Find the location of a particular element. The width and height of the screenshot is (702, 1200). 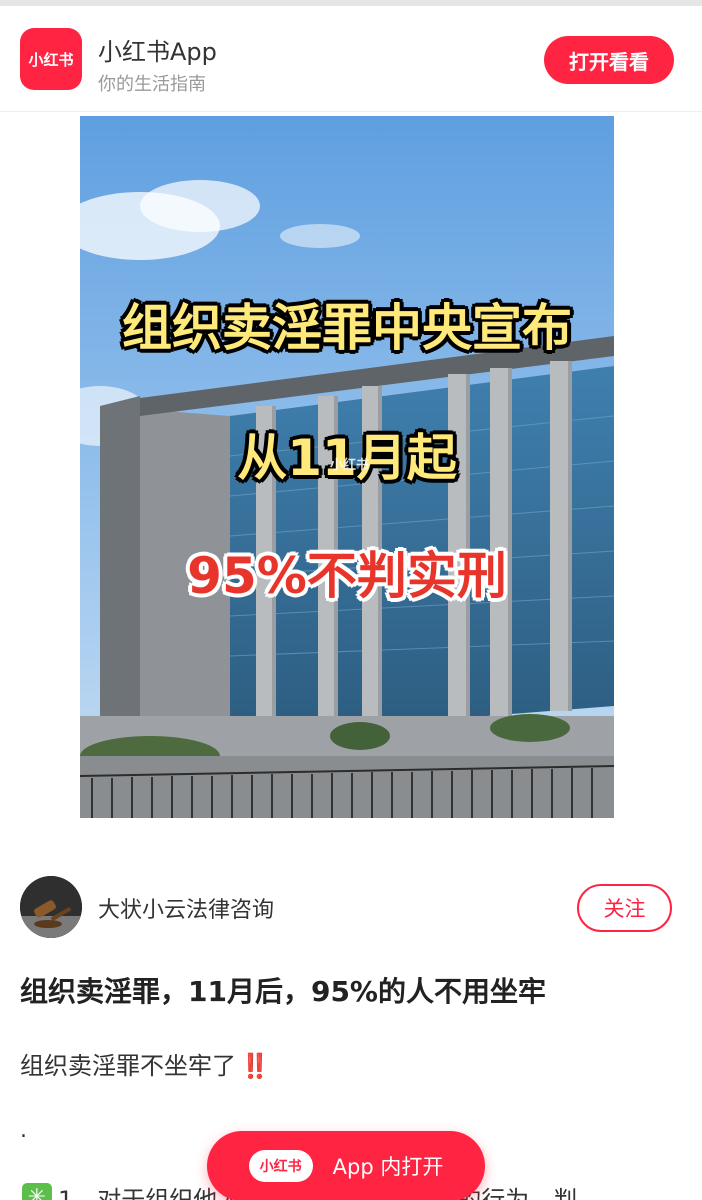

open-in-app-label: App 内打开 is located at coordinates (388, 1167).